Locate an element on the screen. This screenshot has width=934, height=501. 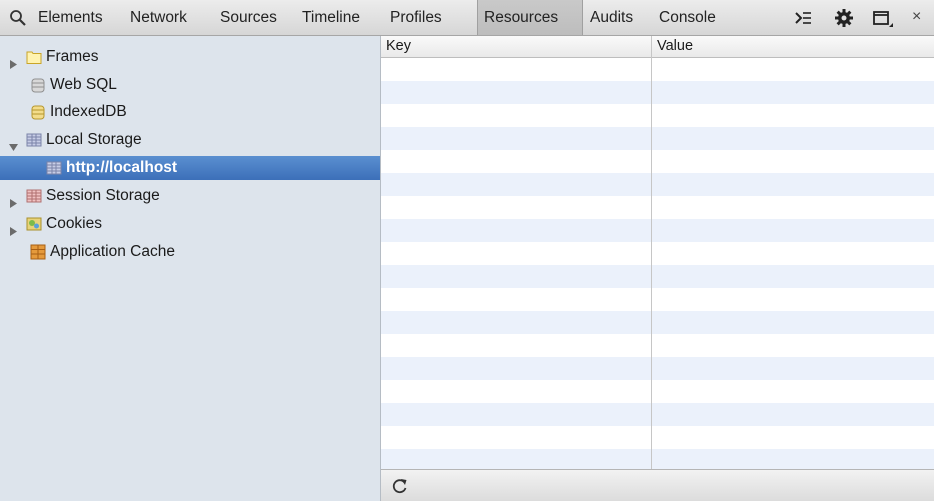
tab-elements: Elements is located at coordinates (70, 17).